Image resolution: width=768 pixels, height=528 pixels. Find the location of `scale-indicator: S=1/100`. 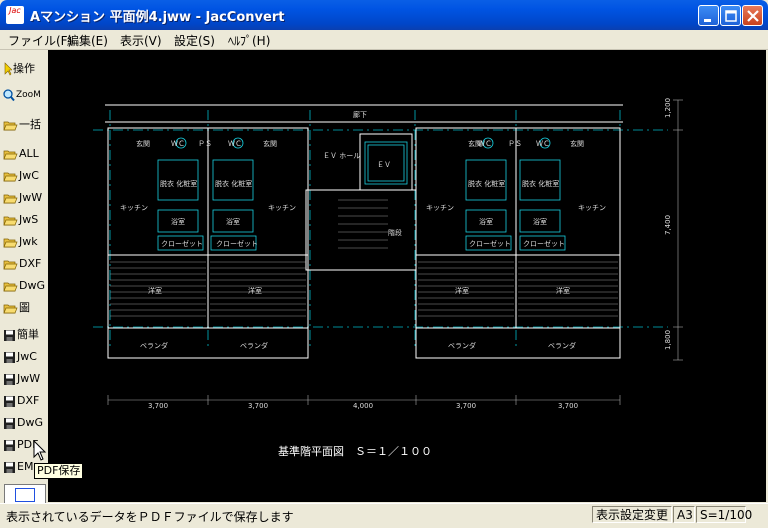

scale-indicator: S=1/100 is located at coordinates (724, 514).